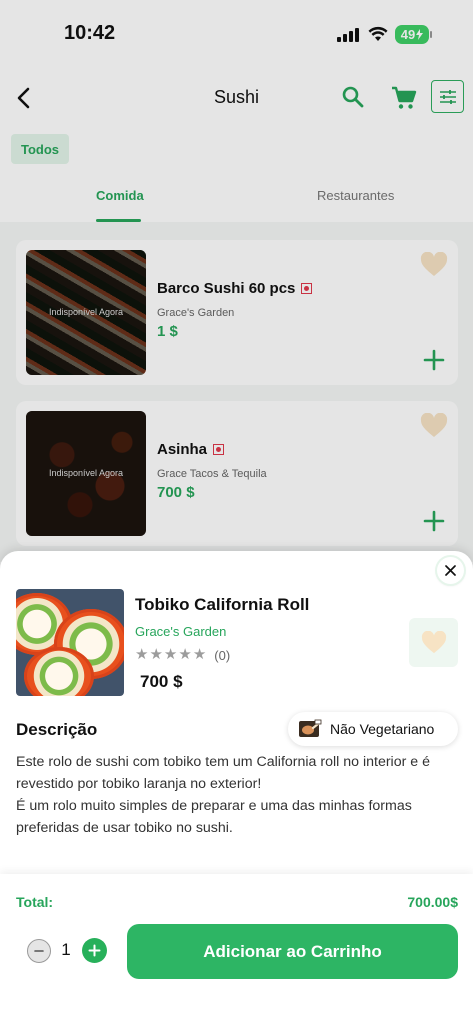 The height and width of the screenshot is (1024, 473). I want to click on product-image, so click(70, 642).